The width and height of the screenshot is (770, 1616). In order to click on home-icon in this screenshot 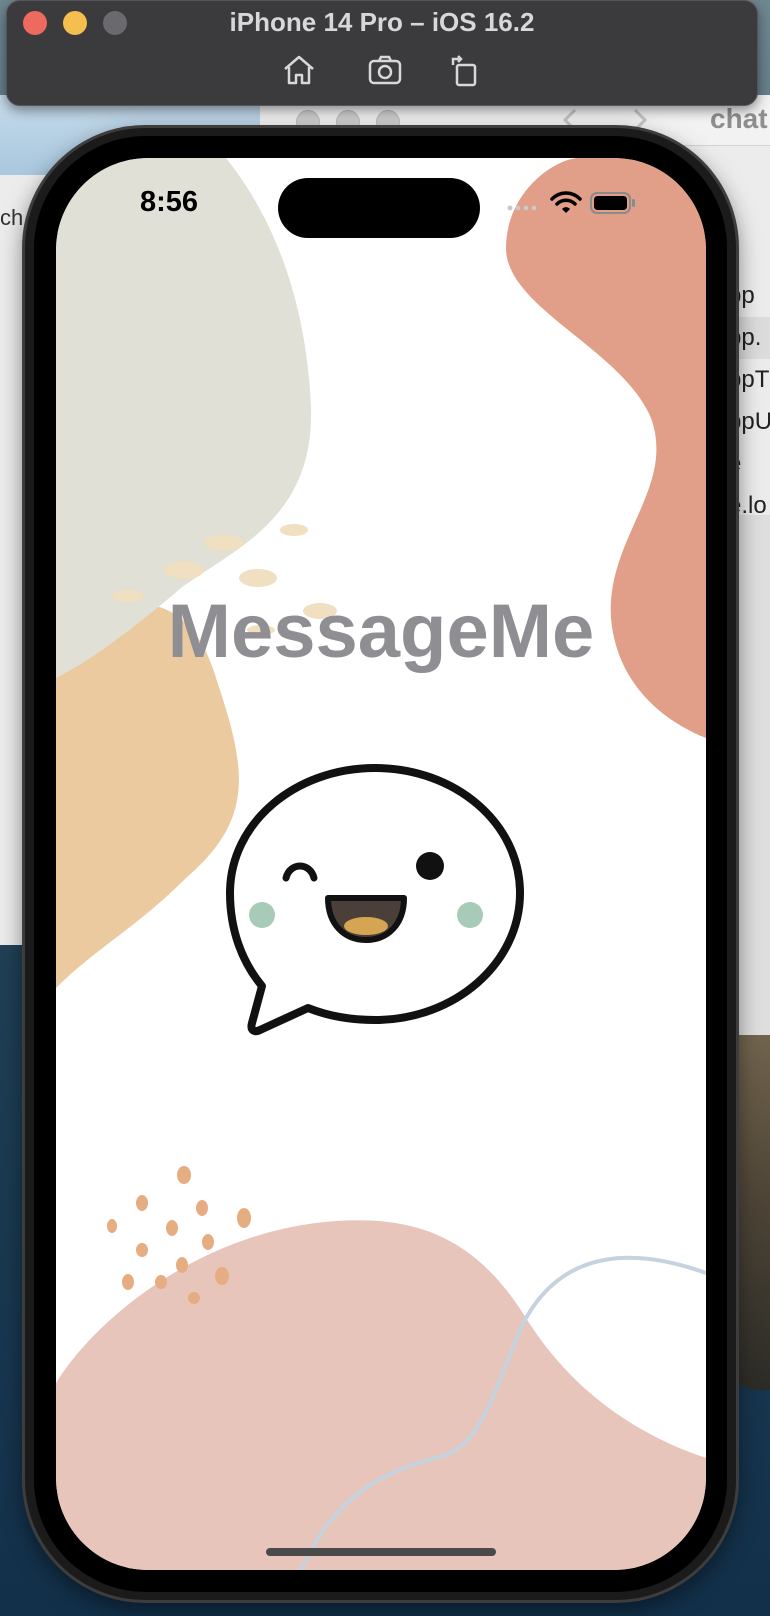, I will do `click(299, 70)`.